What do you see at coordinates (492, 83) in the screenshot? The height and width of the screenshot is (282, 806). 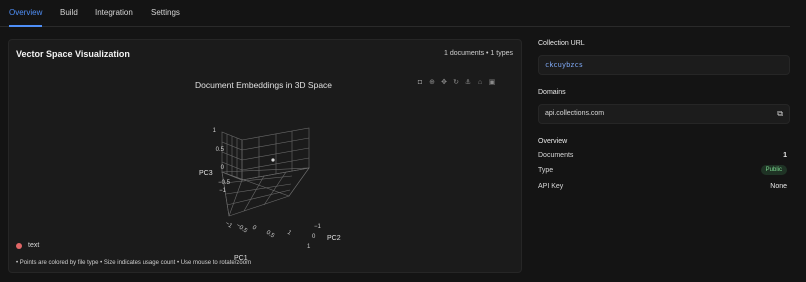 I see `reset-camera-icon: ▣` at bounding box center [492, 83].